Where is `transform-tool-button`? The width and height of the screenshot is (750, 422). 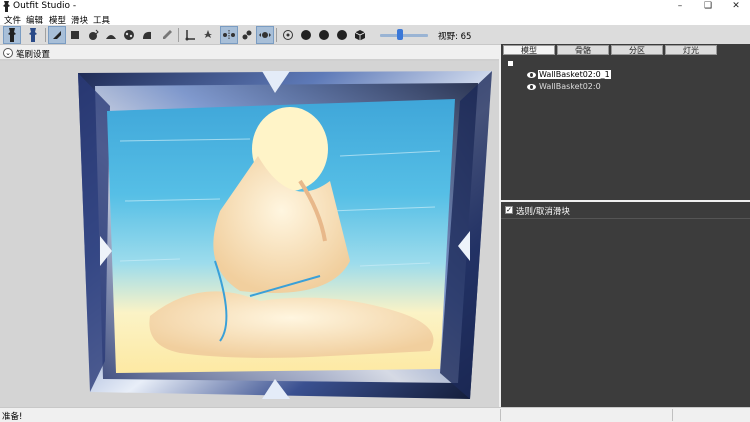 transform-tool-button is located at coordinates (33, 35).